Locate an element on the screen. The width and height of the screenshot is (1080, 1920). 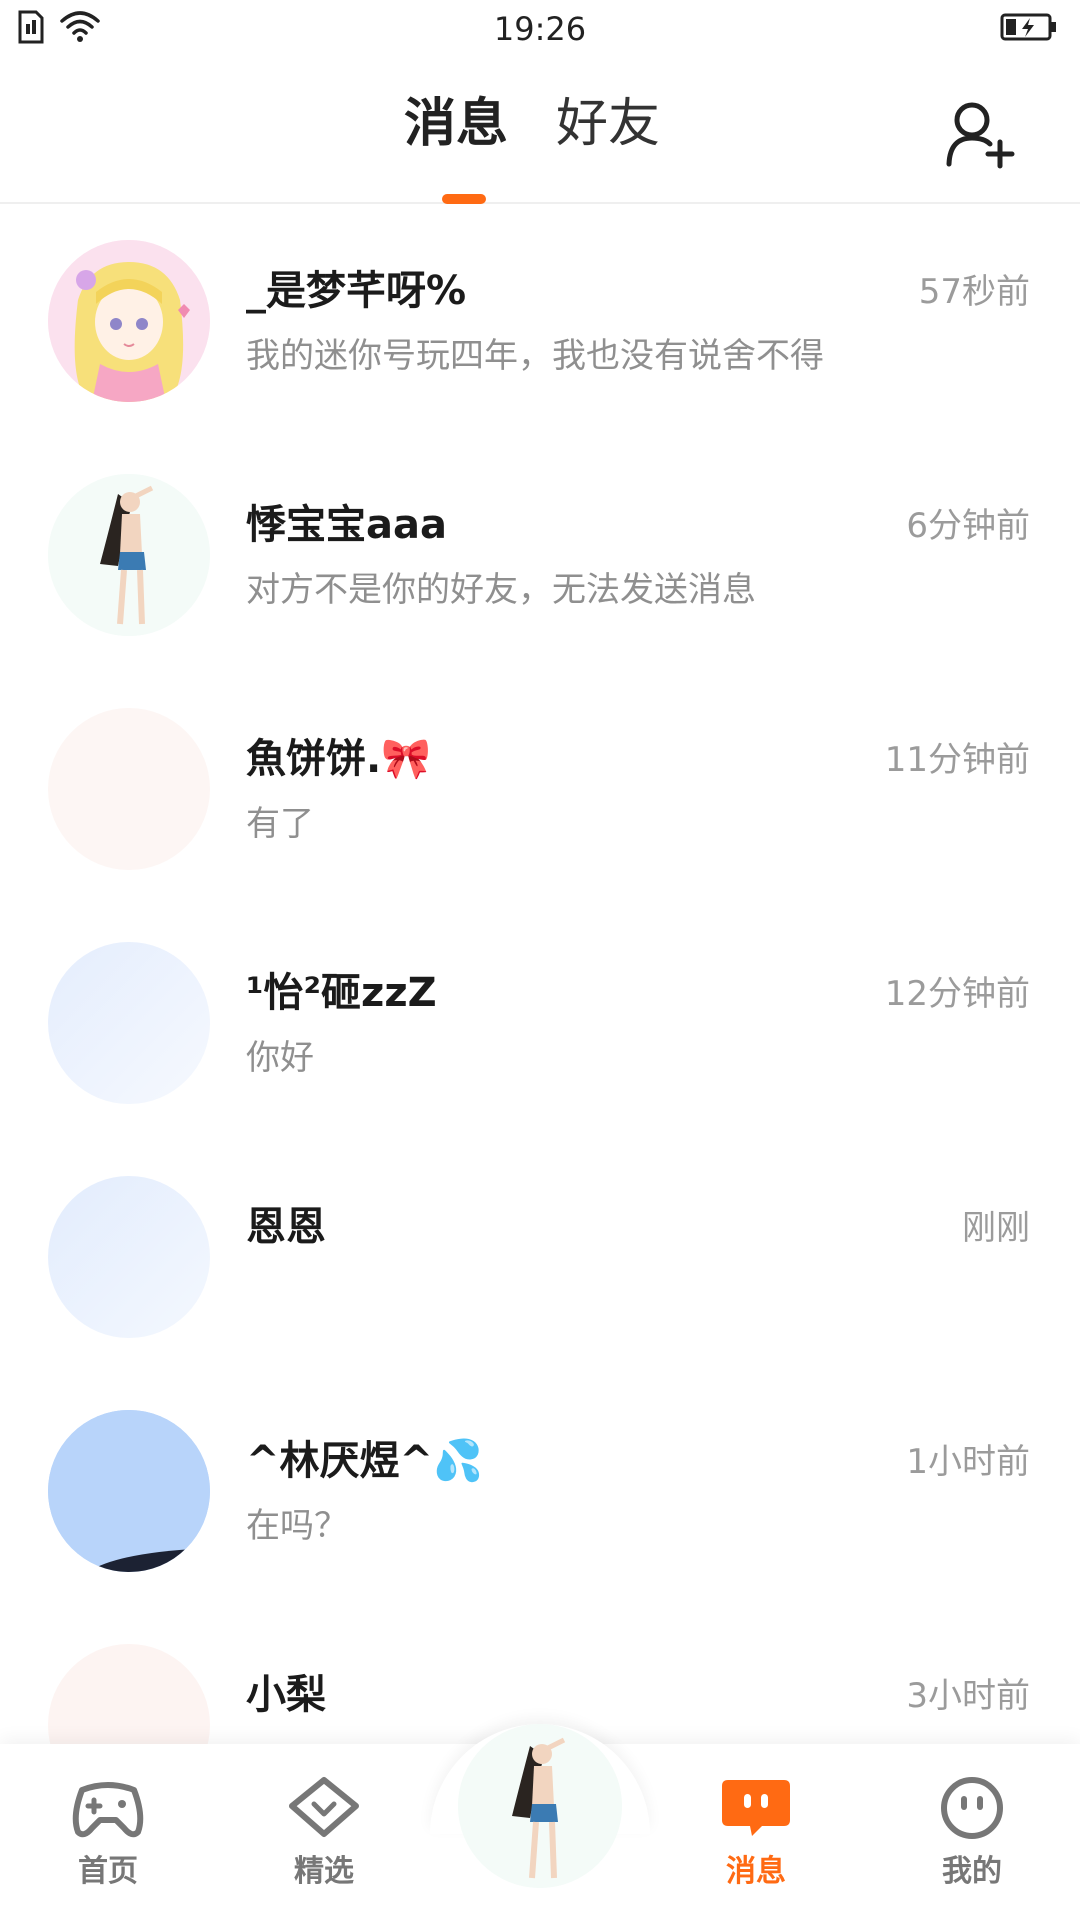
nav-featured: 精选 is located at coordinates (324, 1833).